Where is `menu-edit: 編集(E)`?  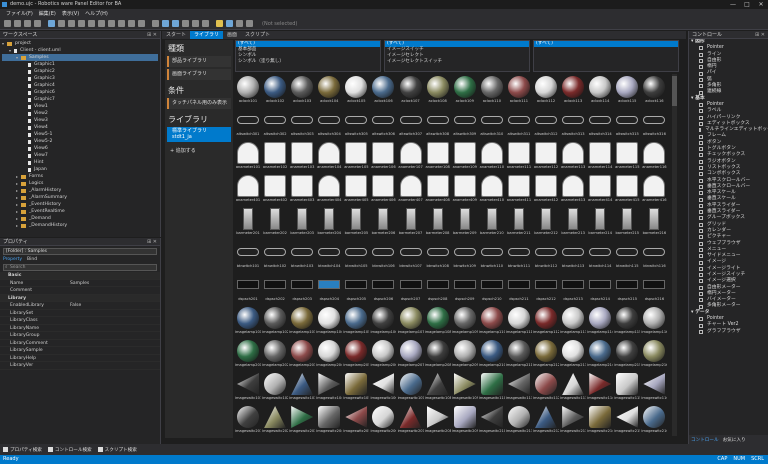
menu-edit: 編集(E) is located at coordinates (47, 13).